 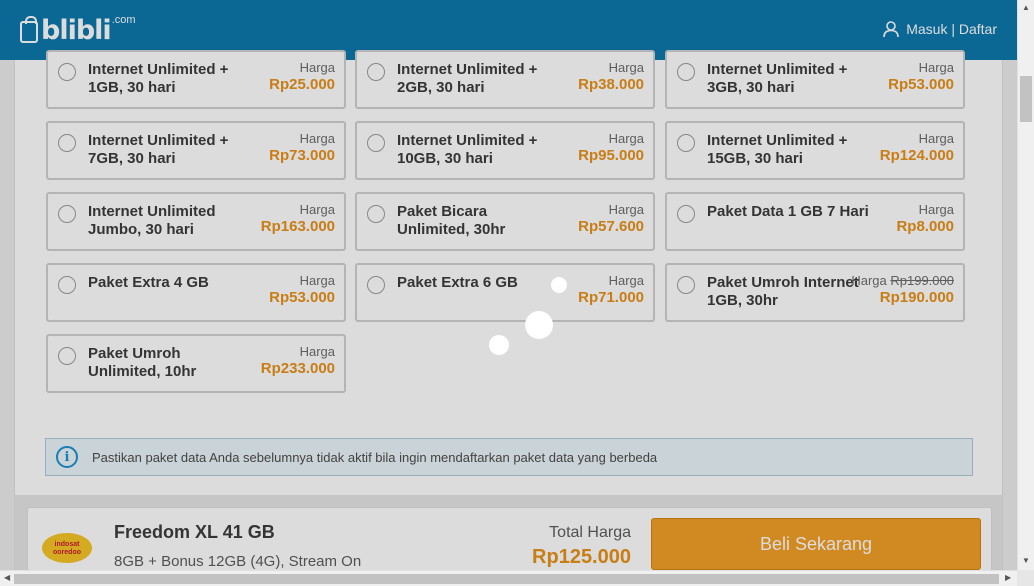 I want to click on scroll-down-icon: ▼, so click(x=1026, y=560).